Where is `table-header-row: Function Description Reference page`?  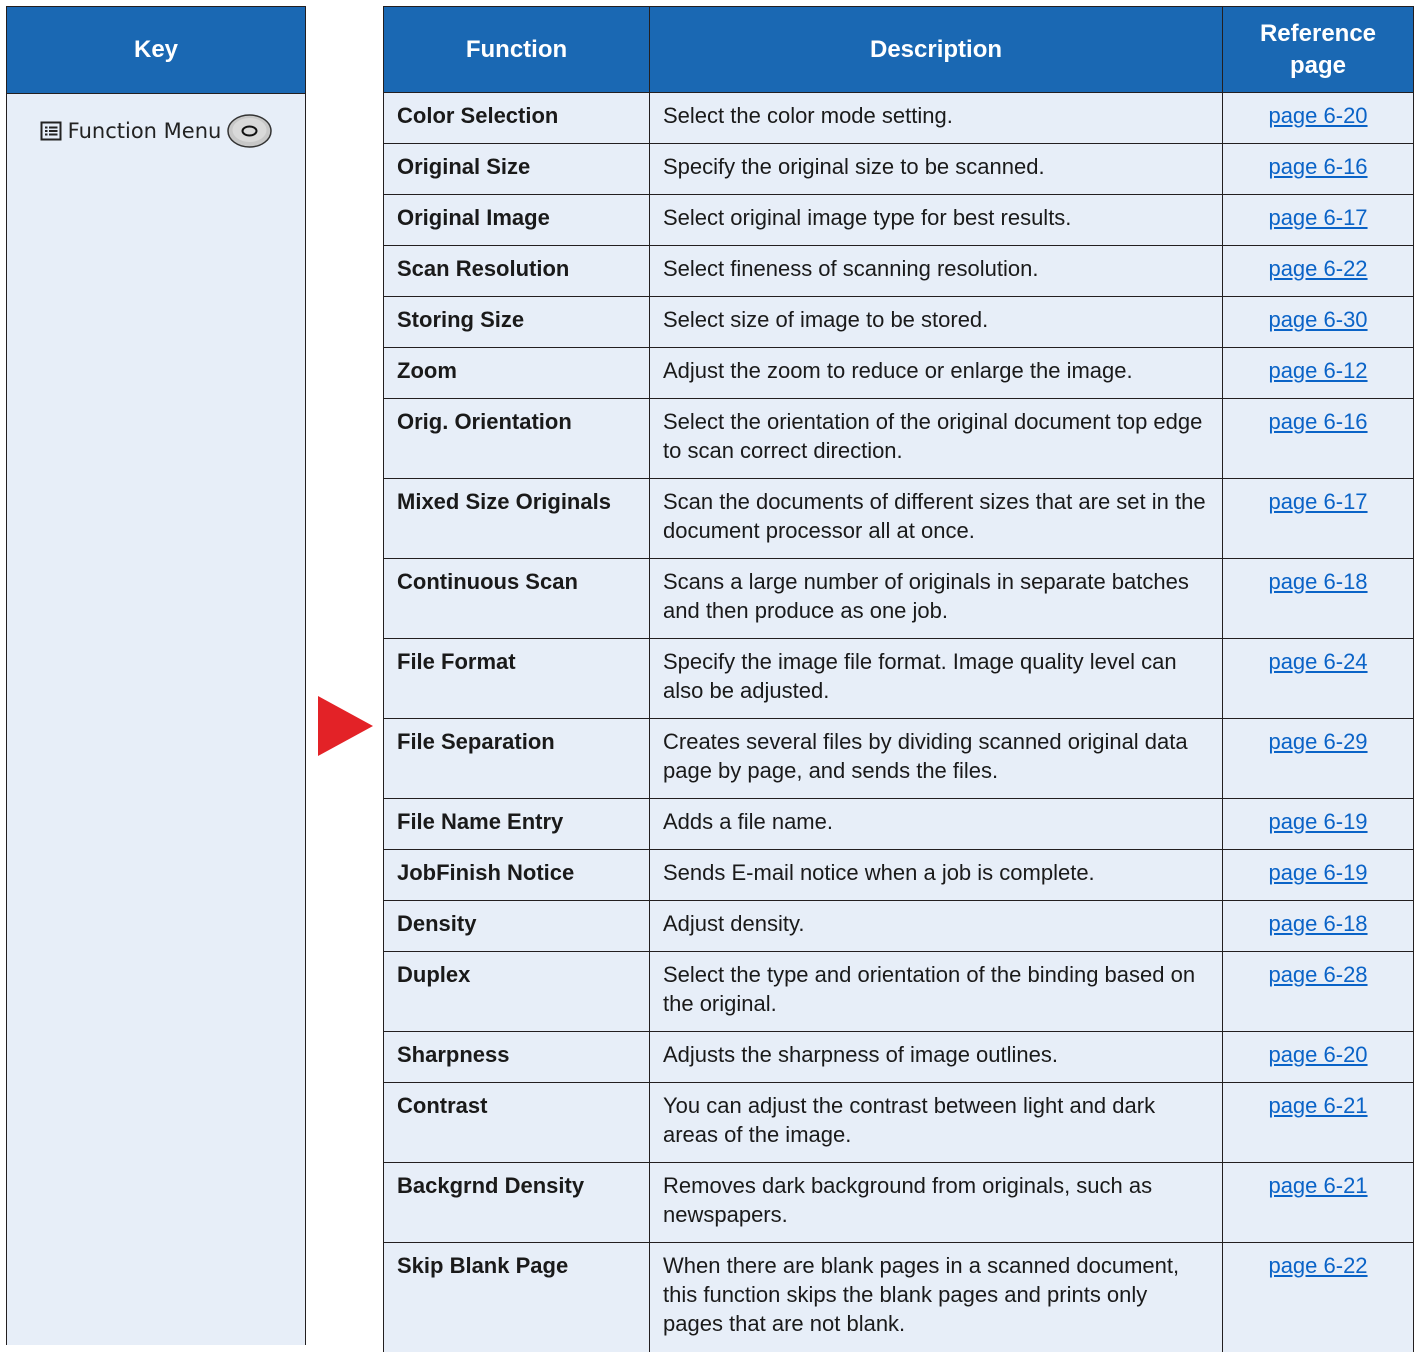
table-header-row: Function Description Reference page is located at coordinates (898, 49).